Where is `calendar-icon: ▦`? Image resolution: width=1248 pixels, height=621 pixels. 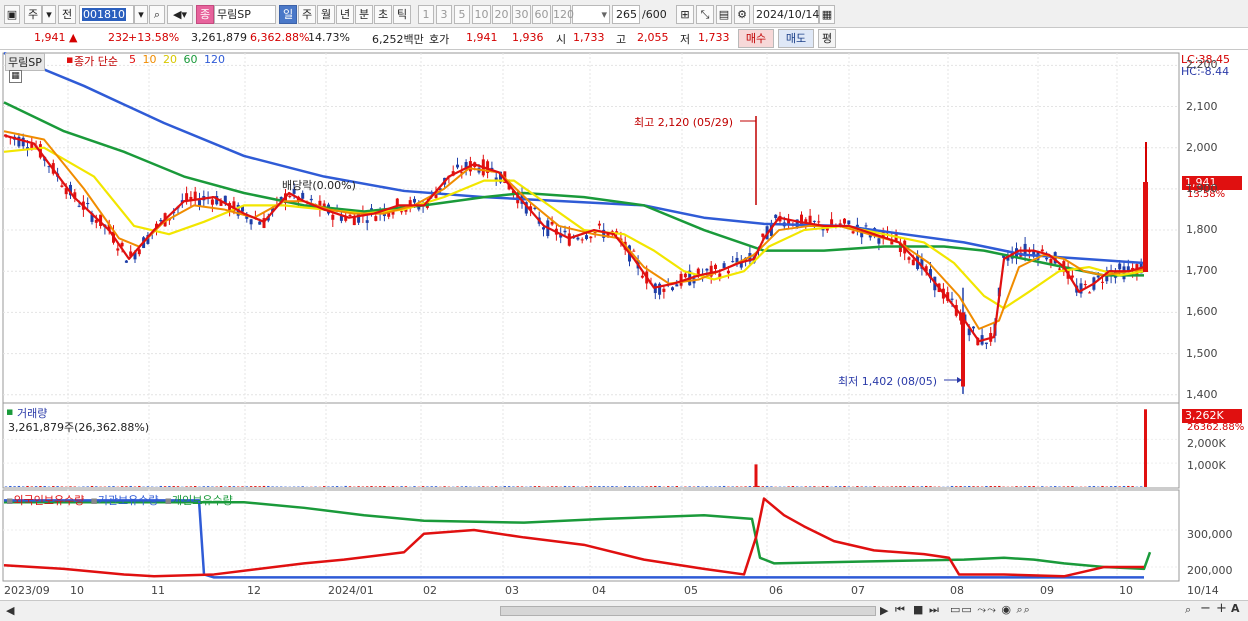
calendar-icon: ▦ is located at coordinates (827, 14).